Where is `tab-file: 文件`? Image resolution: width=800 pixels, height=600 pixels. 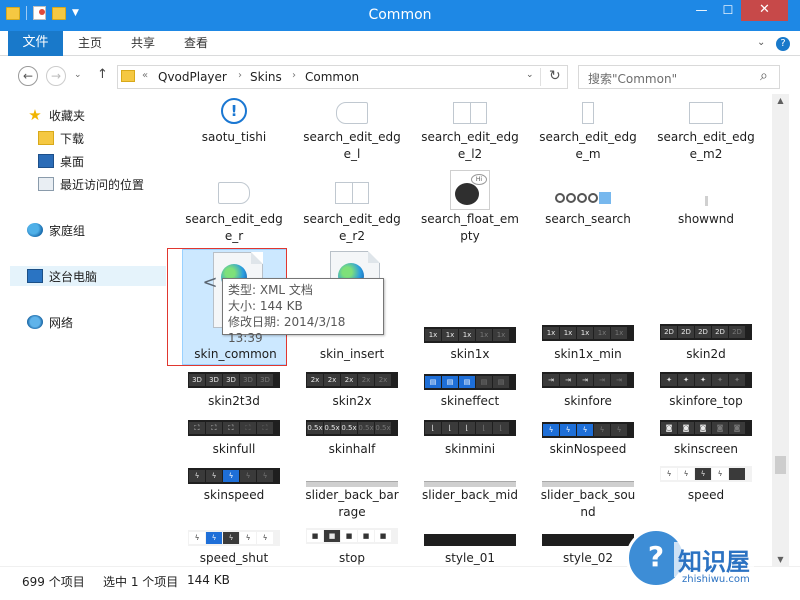 tab-file: 文件 is located at coordinates (35, 43).